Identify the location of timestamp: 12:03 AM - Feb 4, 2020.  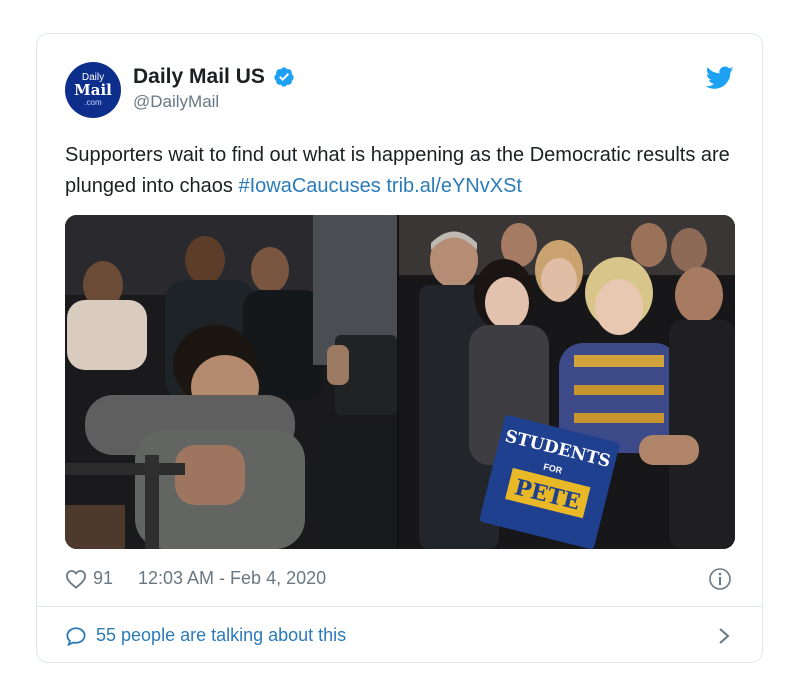
(232, 578).